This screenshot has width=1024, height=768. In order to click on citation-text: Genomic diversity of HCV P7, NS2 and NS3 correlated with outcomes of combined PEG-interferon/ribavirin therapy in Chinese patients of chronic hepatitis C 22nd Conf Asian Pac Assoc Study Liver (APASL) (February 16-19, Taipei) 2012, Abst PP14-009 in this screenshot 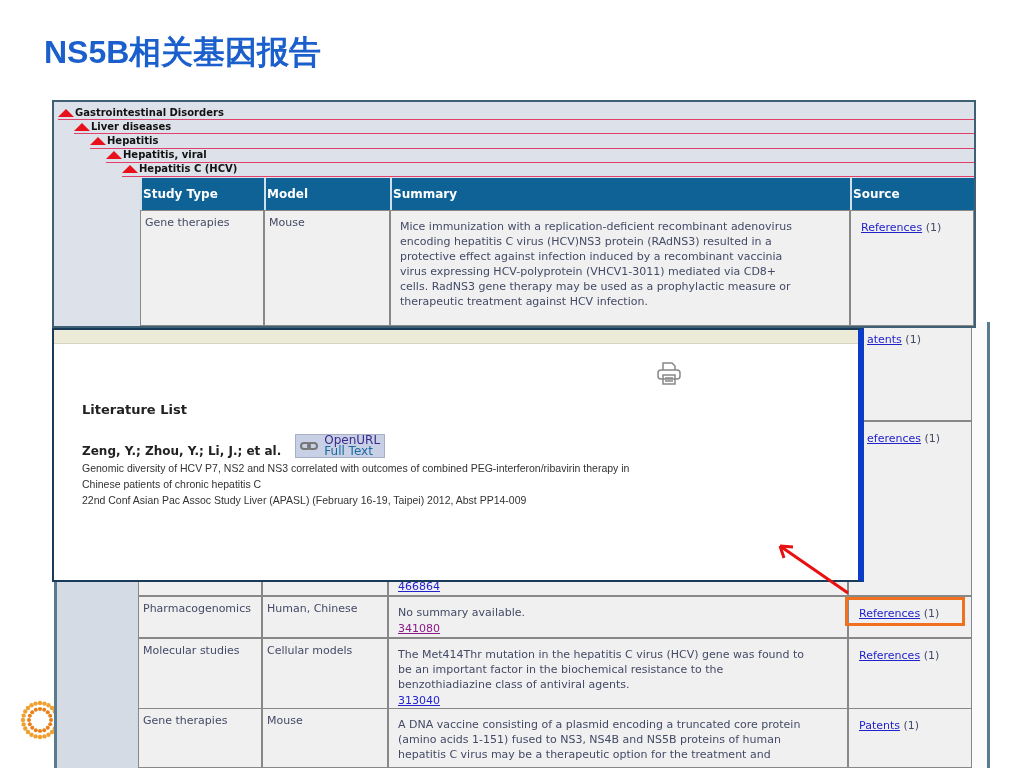, I will do `click(356, 484)`.